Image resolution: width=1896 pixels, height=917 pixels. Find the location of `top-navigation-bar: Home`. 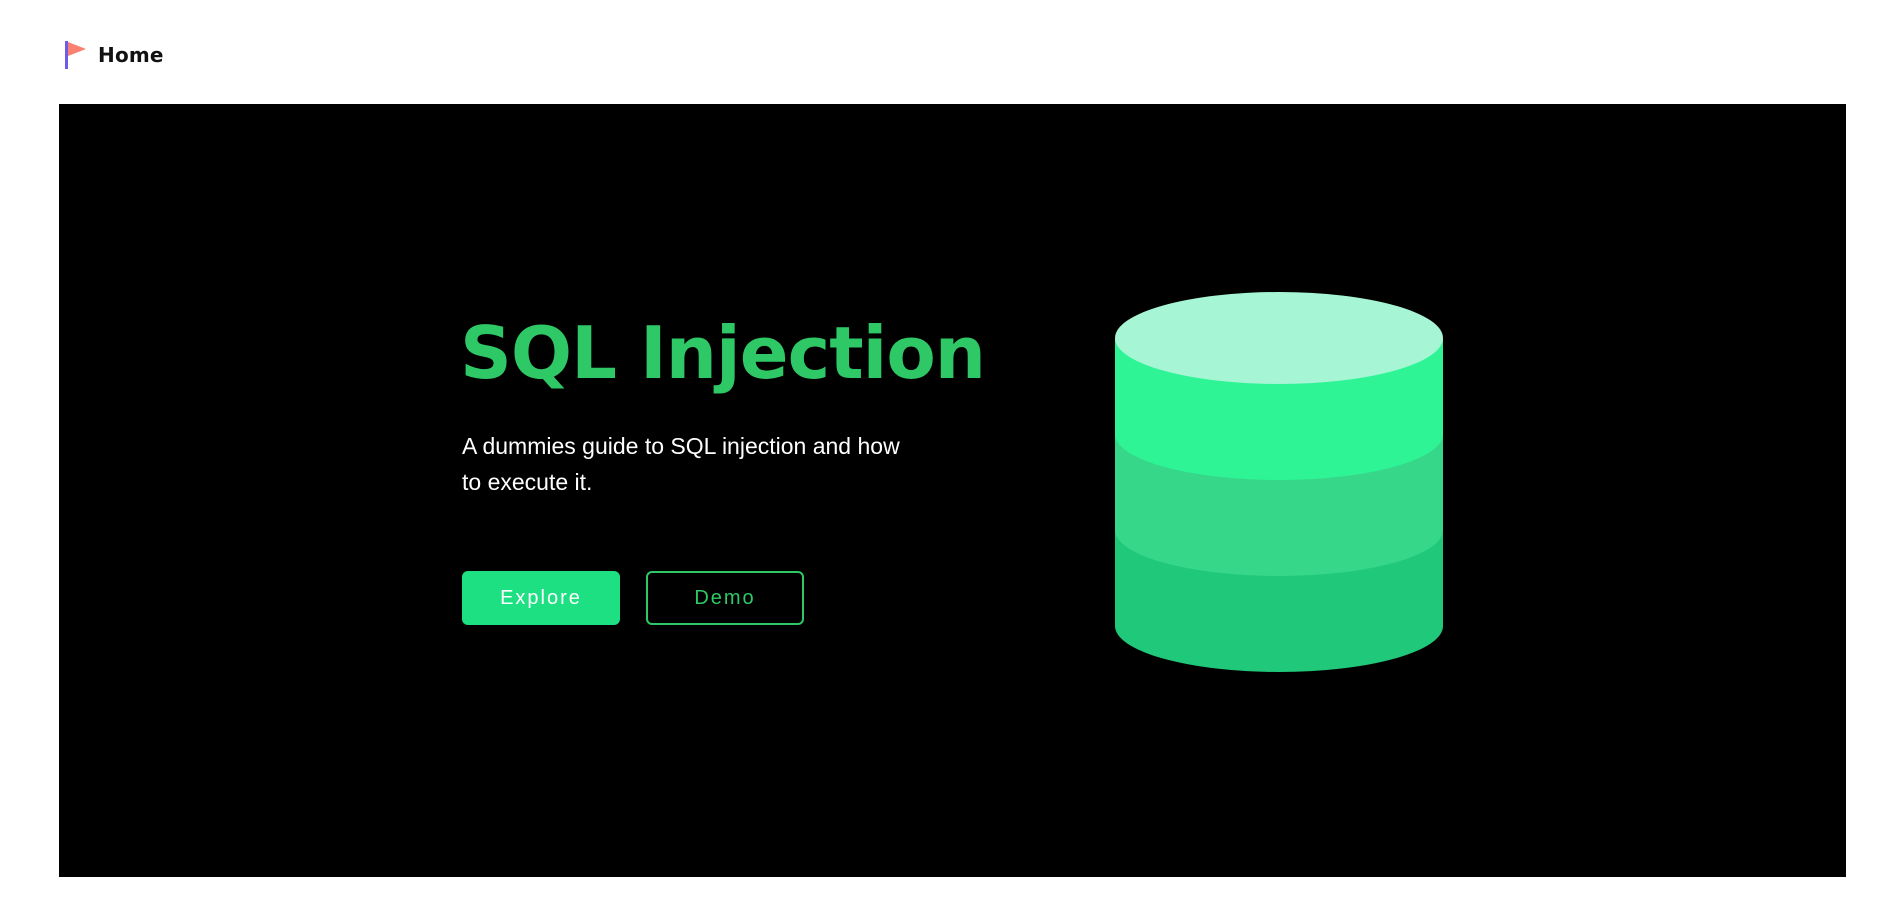

top-navigation-bar: Home is located at coordinates (948, 52).